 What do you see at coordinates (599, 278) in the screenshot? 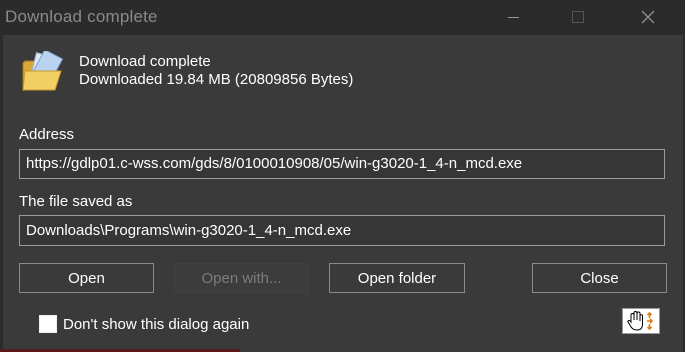
I see `close-button: Close` at bounding box center [599, 278].